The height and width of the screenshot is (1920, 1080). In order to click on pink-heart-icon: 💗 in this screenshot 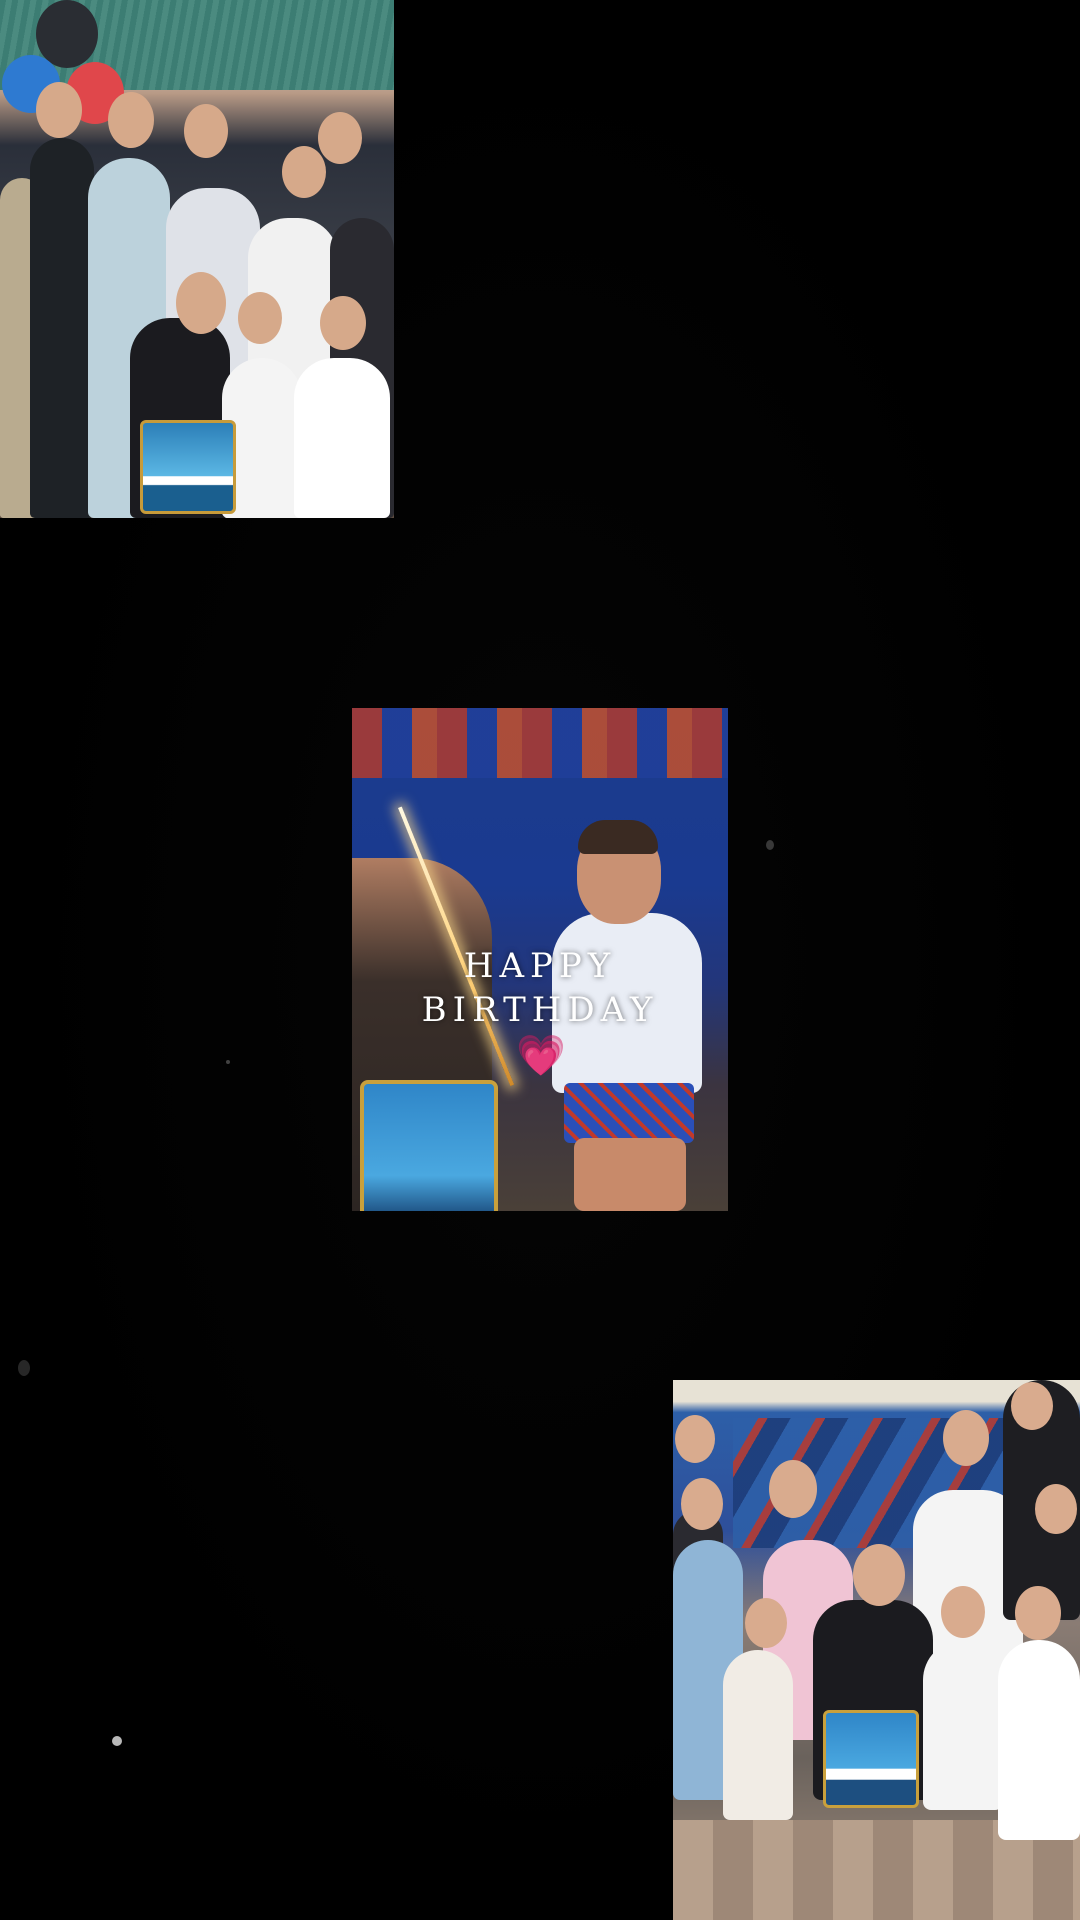, I will do `click(541, 1056)`.